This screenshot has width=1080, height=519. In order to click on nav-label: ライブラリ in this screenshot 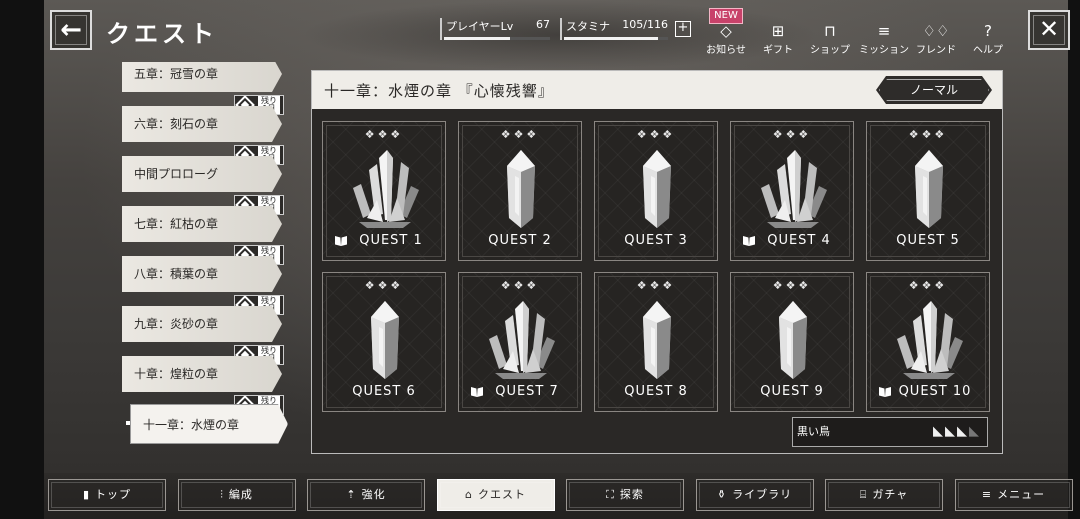, I will do `click(762, 494)`.